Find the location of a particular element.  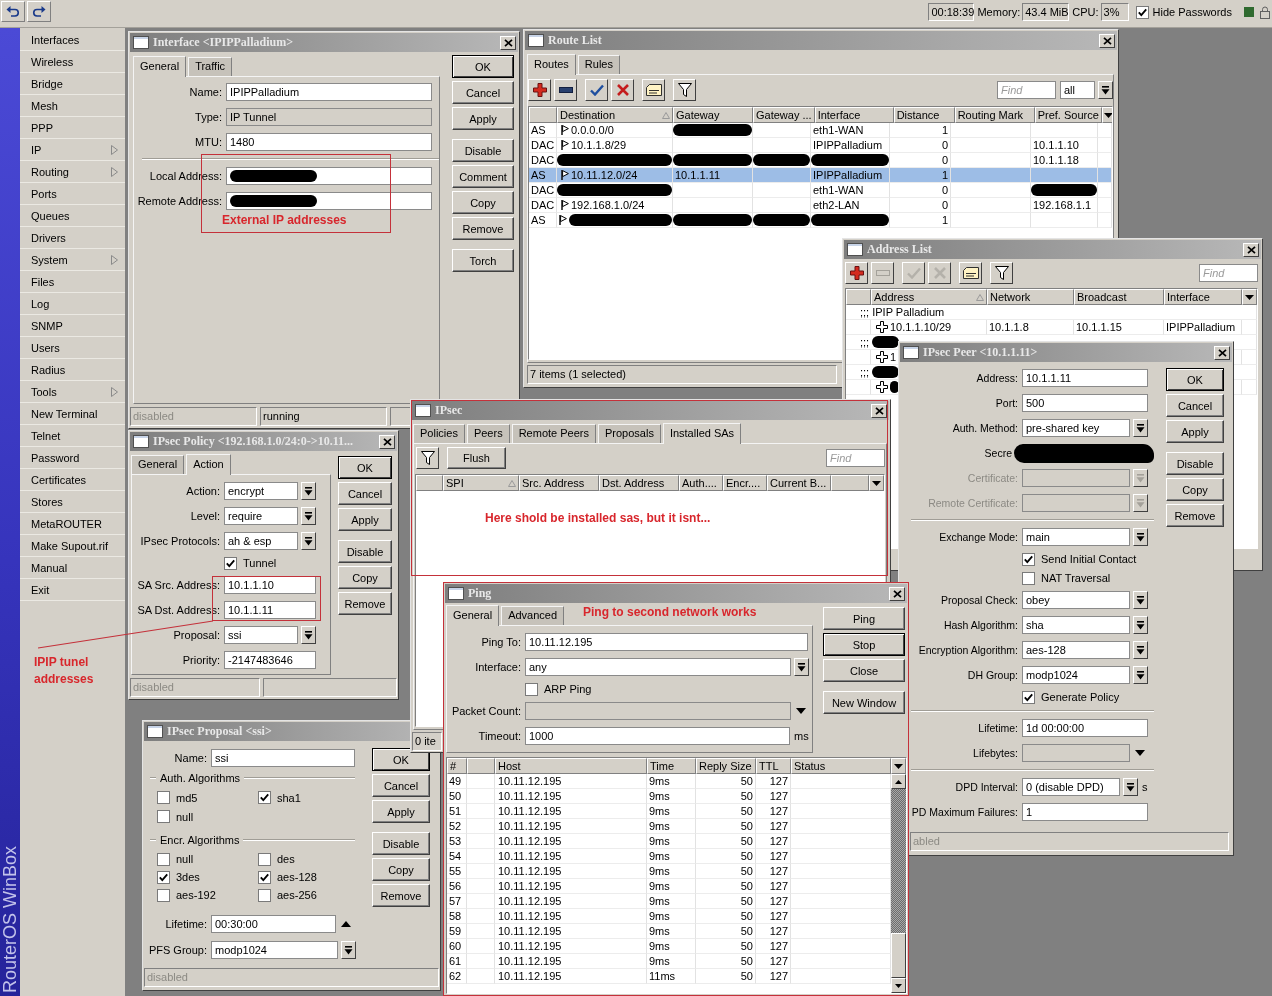

column-header: Address is located at coordinates (929, 297).